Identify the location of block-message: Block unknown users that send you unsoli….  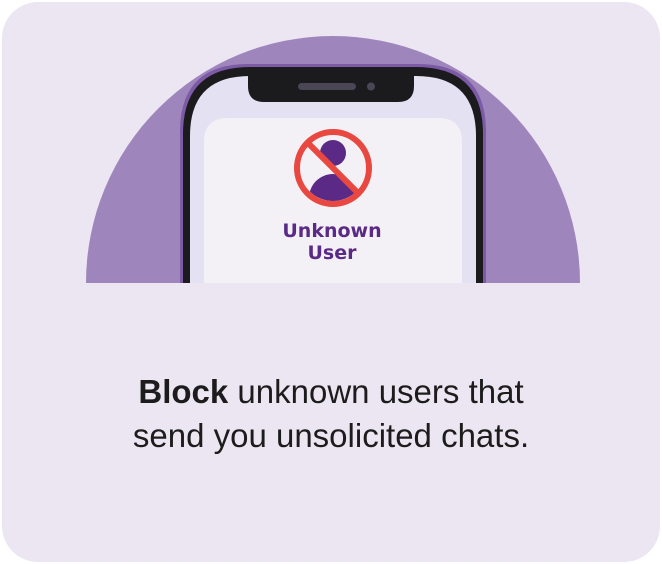
(331, 414).